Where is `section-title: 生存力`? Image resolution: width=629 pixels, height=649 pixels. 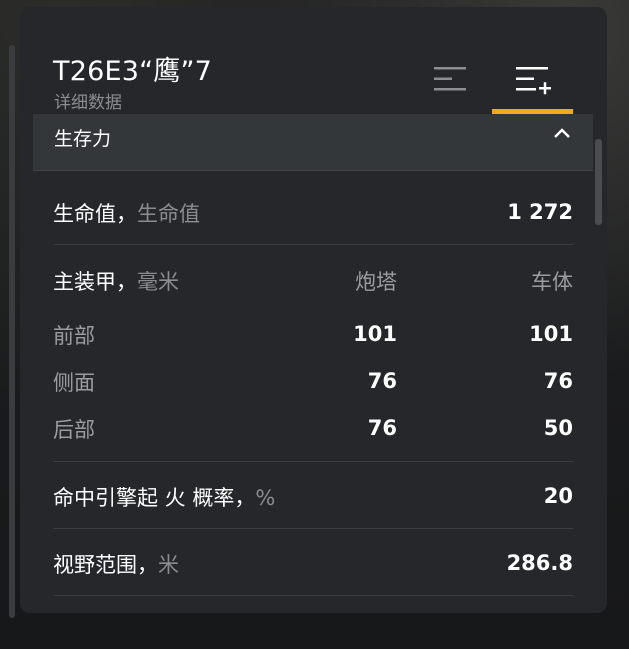 section-title: 生存力 is located at coordinates (83, 139).